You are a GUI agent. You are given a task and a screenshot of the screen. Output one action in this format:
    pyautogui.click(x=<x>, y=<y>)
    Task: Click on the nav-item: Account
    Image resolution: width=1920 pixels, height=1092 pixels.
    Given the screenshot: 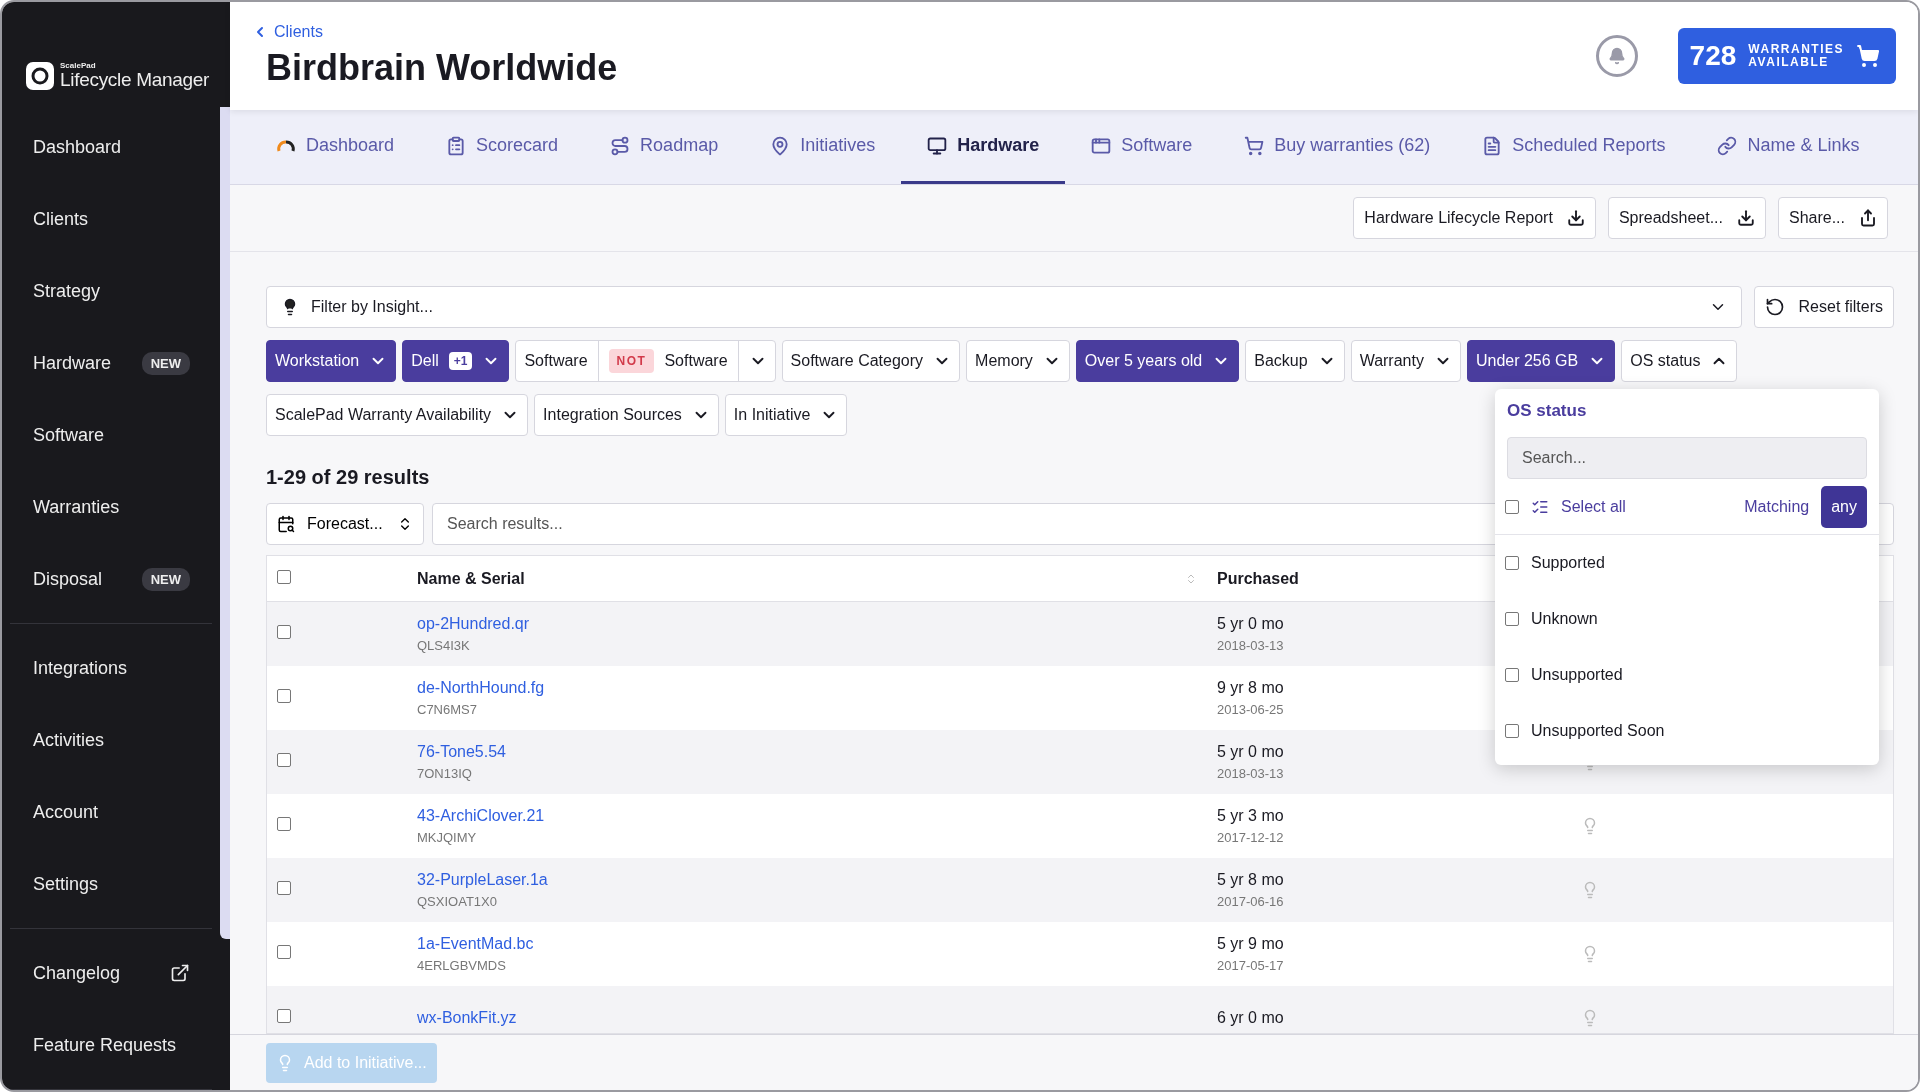 What is the action you would take?
    pyautogui.click(x=111, y=812)
    